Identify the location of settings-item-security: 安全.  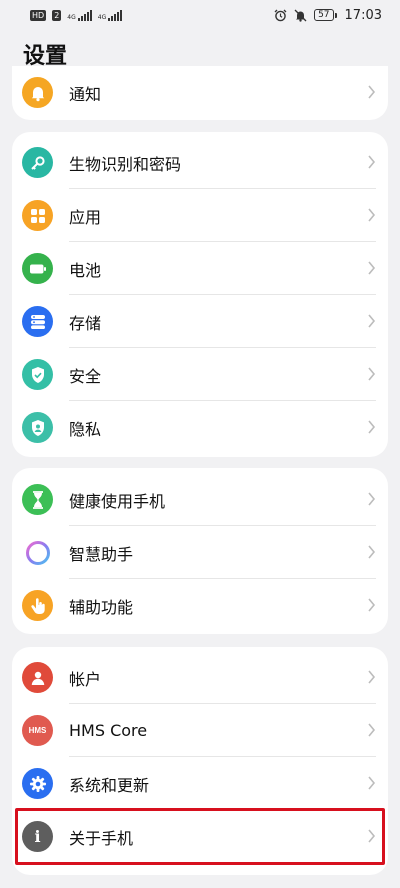
(200, 374).